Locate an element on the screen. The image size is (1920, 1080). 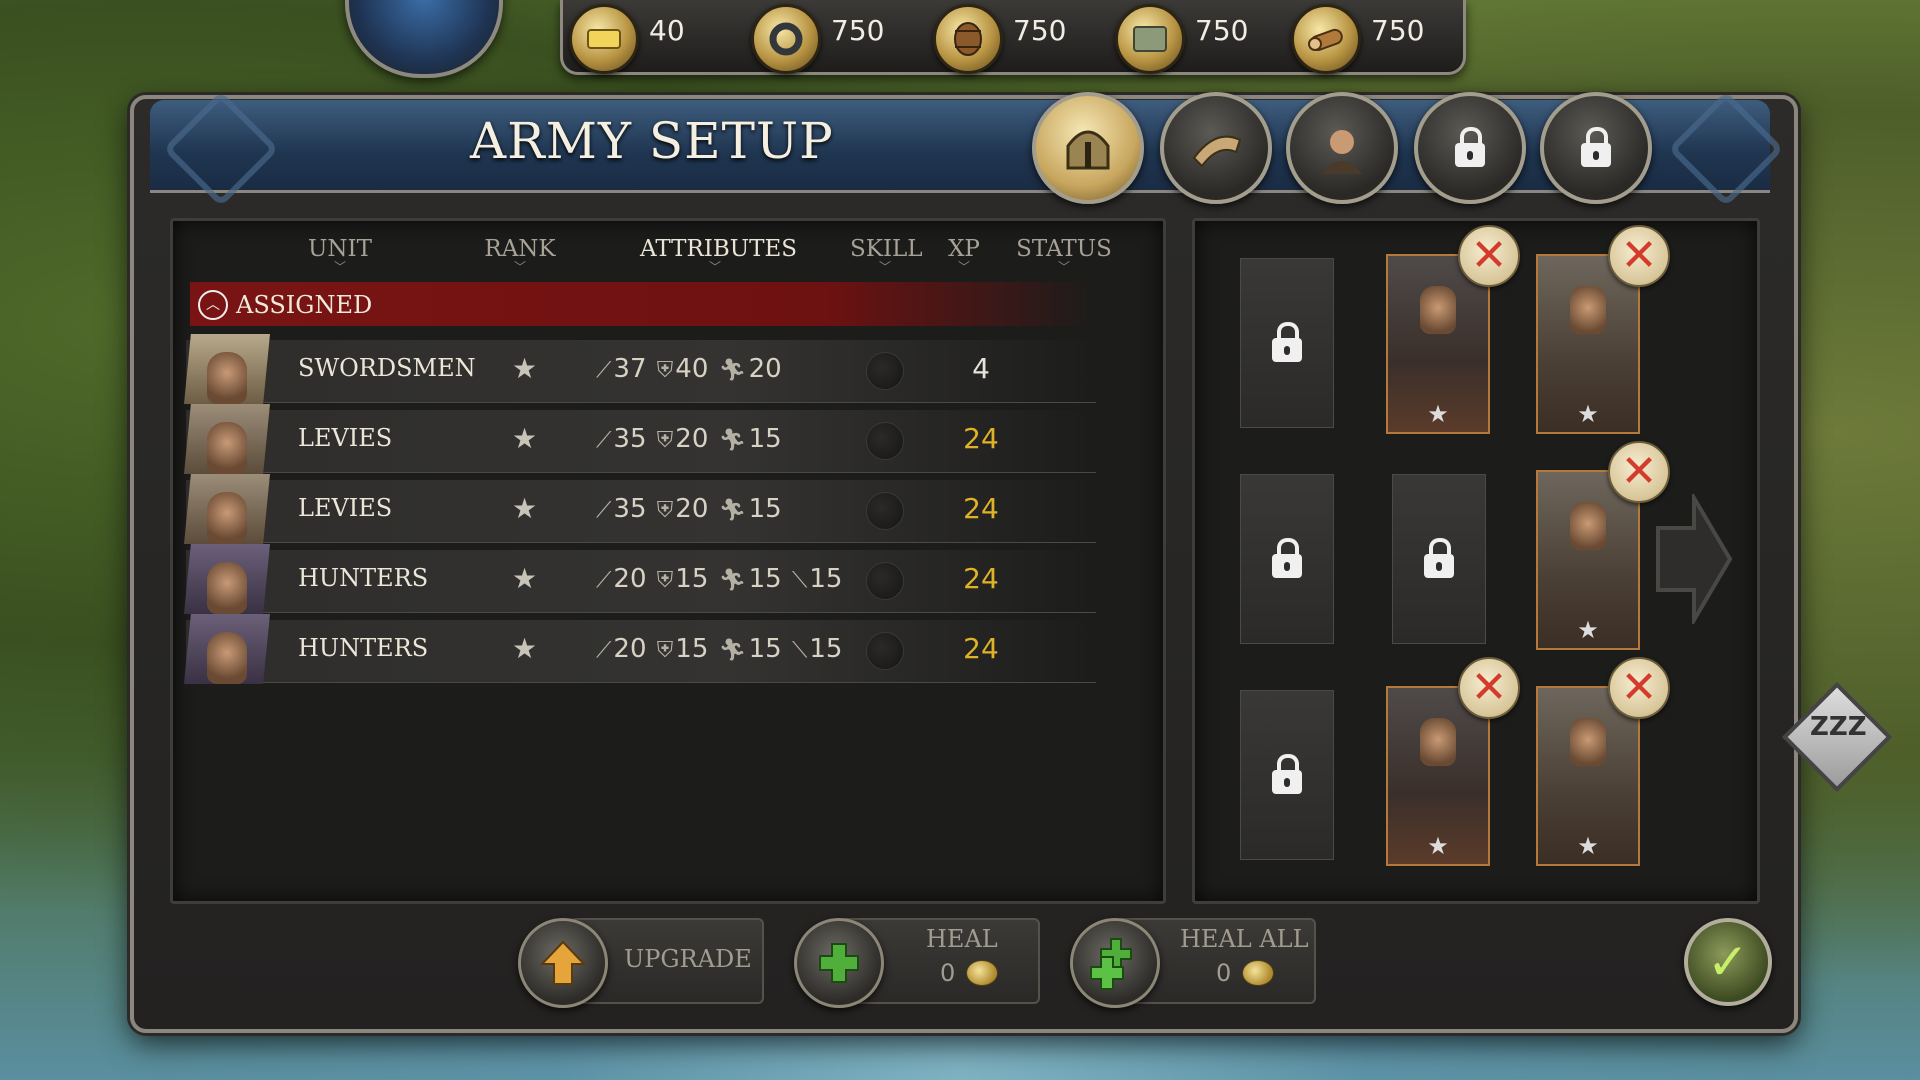
heal-label: HEAL is located at coordinates (962, 939).